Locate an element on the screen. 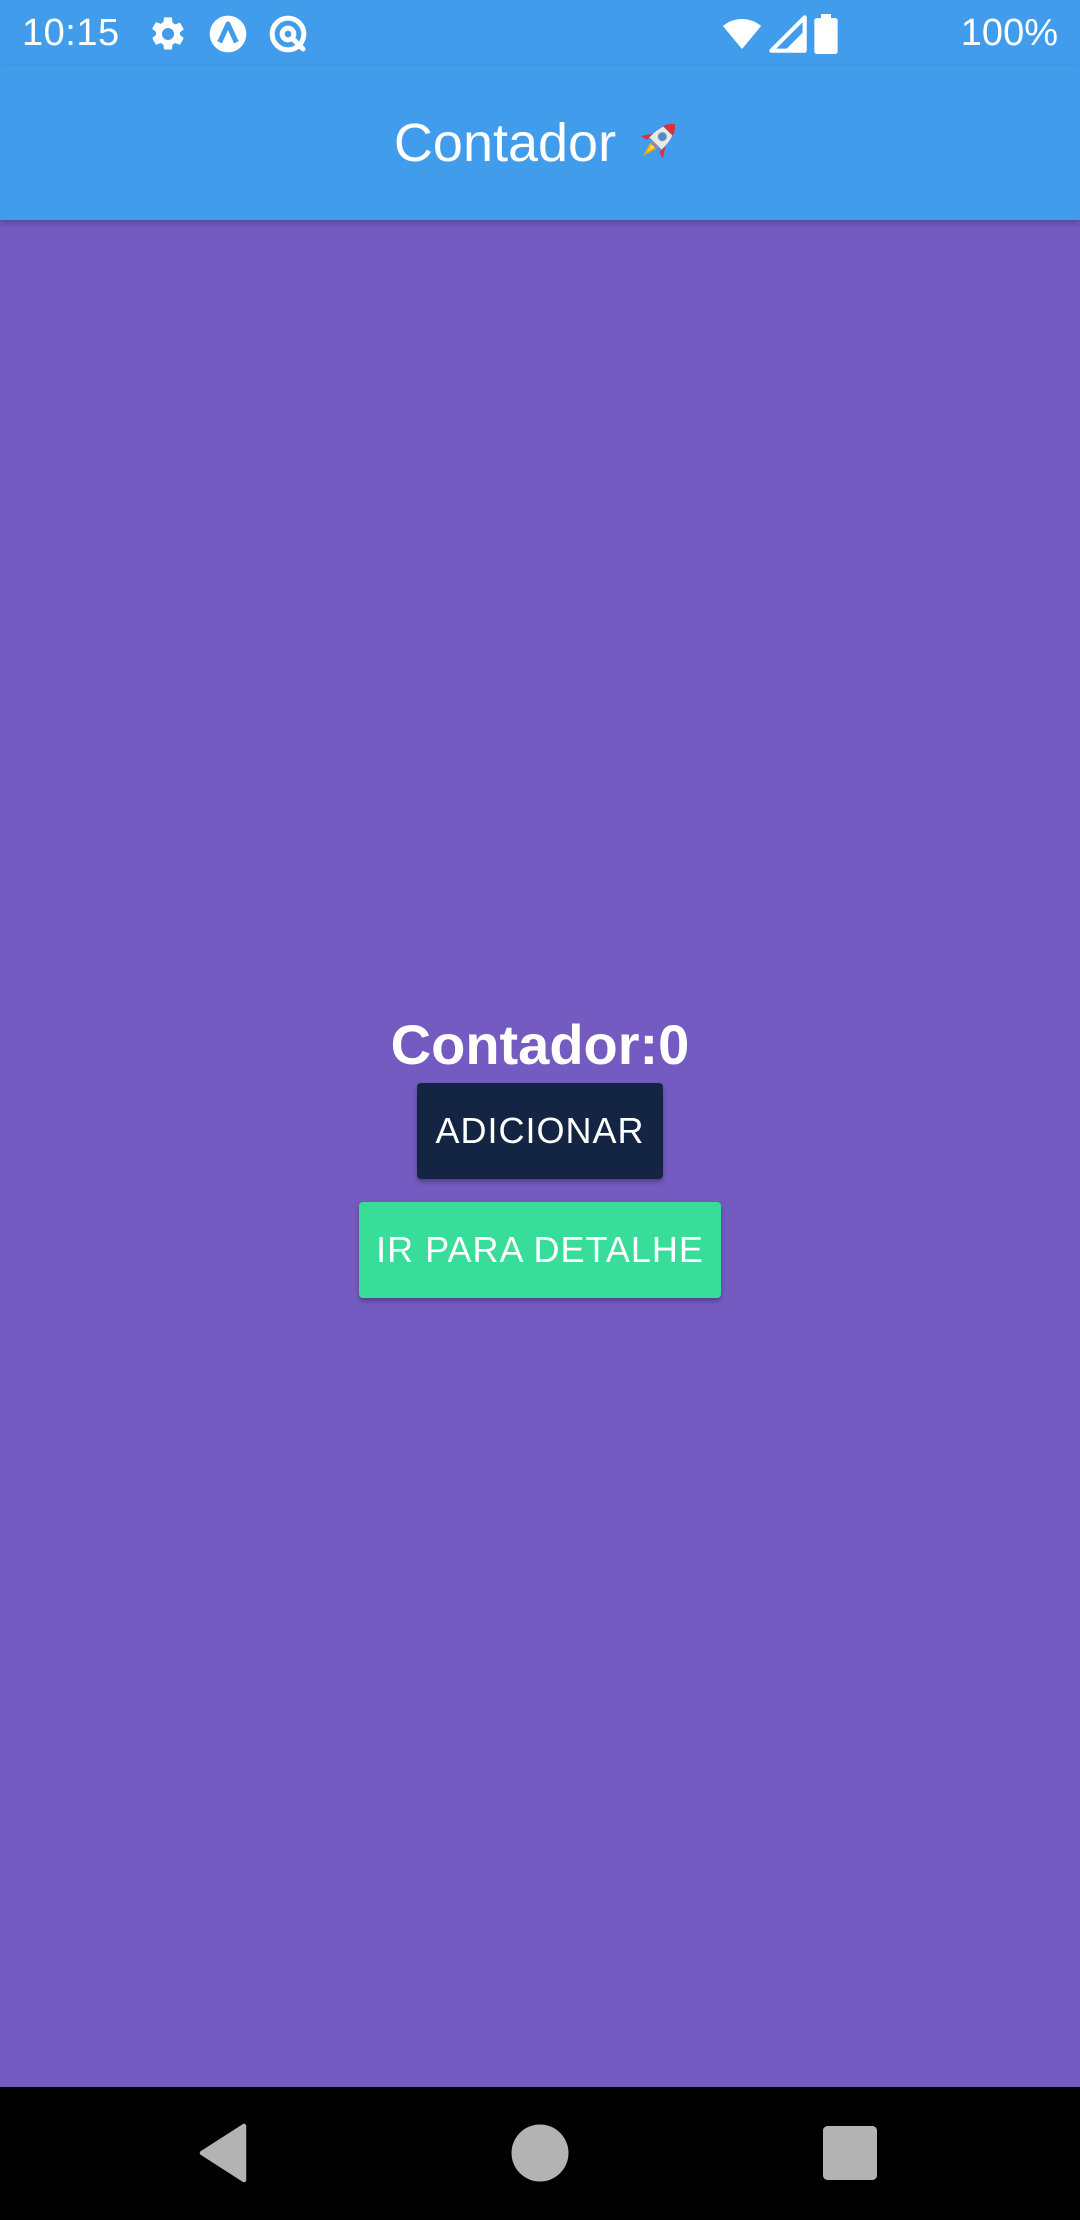 This screenshot has height=2220, width=1080. status-bar: 10:15 100% is located at coordinates (540, 33).